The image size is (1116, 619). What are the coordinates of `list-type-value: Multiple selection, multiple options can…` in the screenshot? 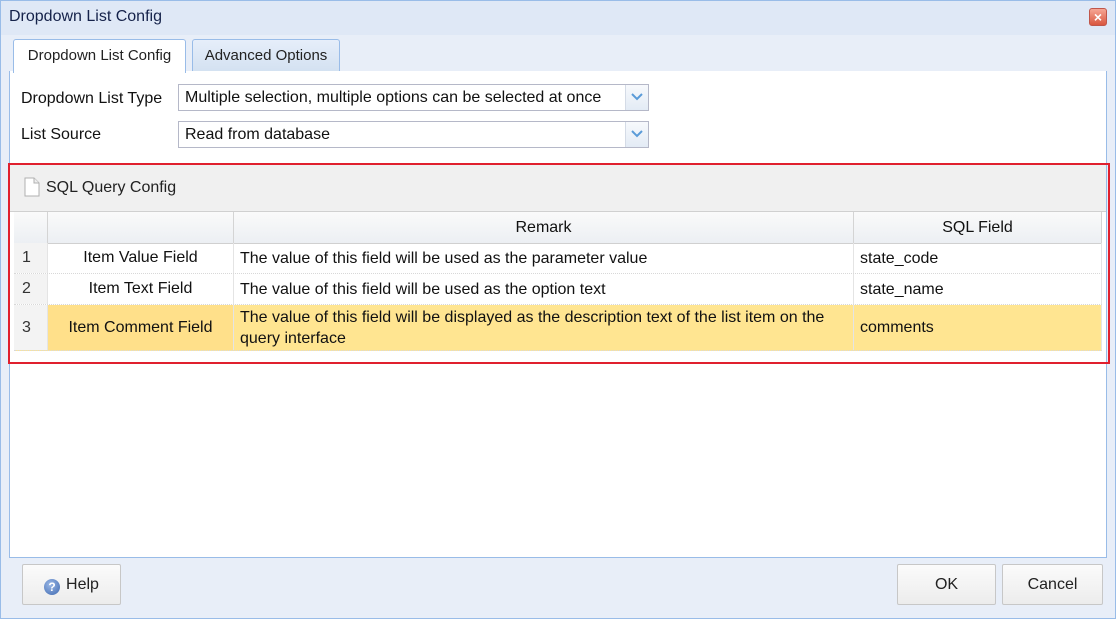 It's located at (393, 97).